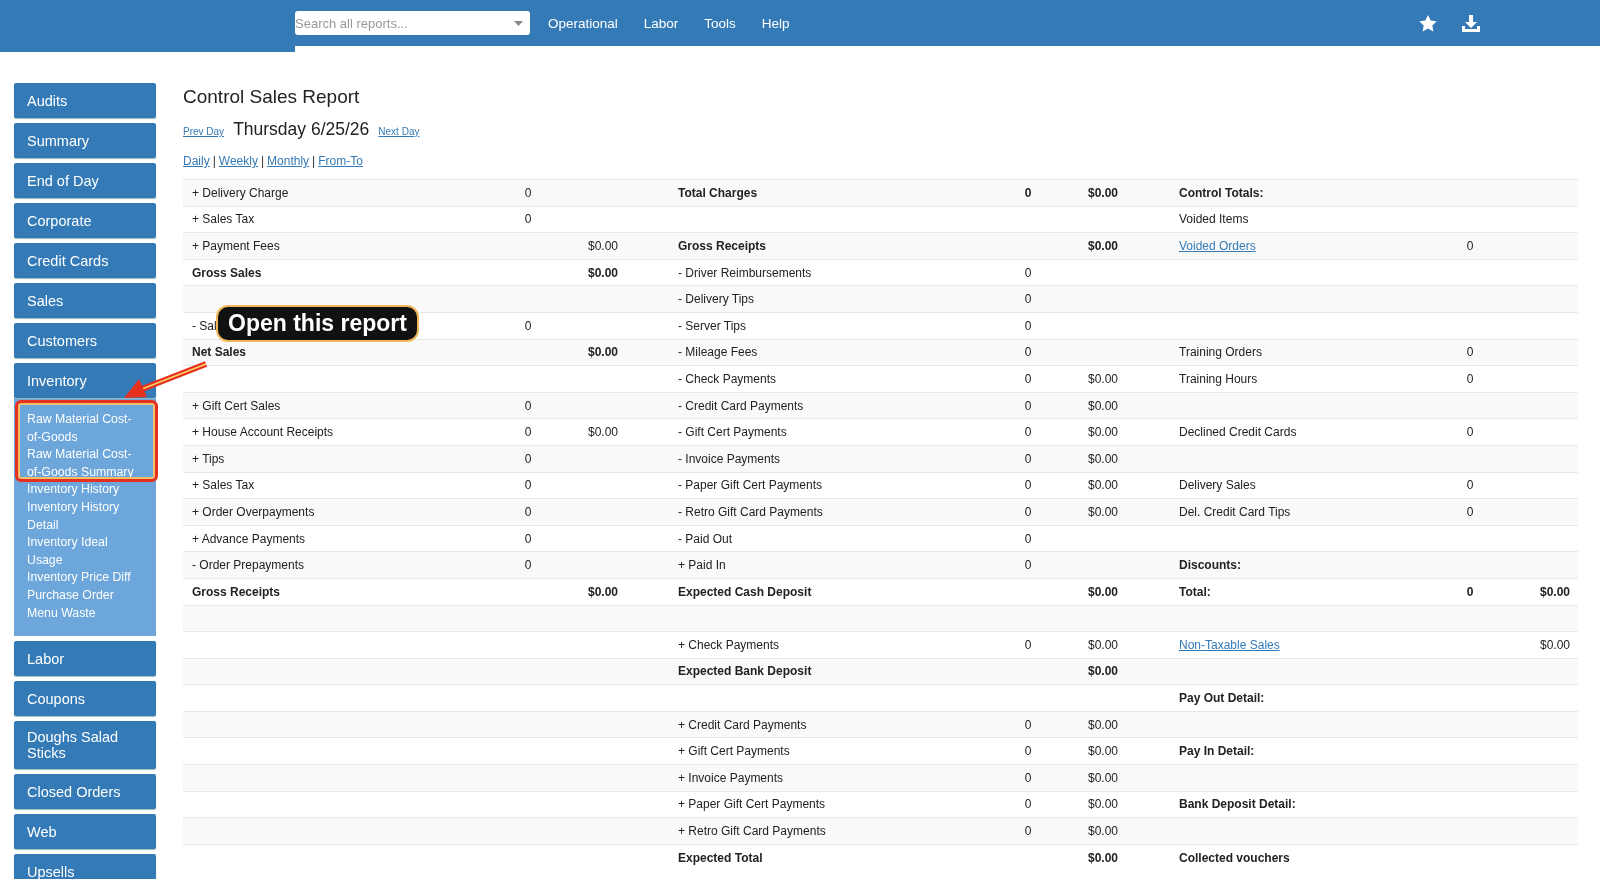 Image resolution: width=1600 pixels, height=879 pixels. Describe the element at coordinates (85, 140) in the screenshot. I see `sidebar-item: Summary` at that location.